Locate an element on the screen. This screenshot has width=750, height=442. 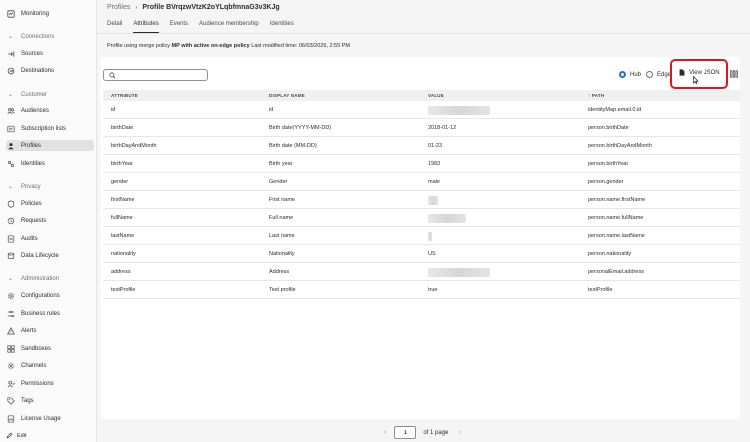
tab-identities: Identities is located at coordinates (282, 27).